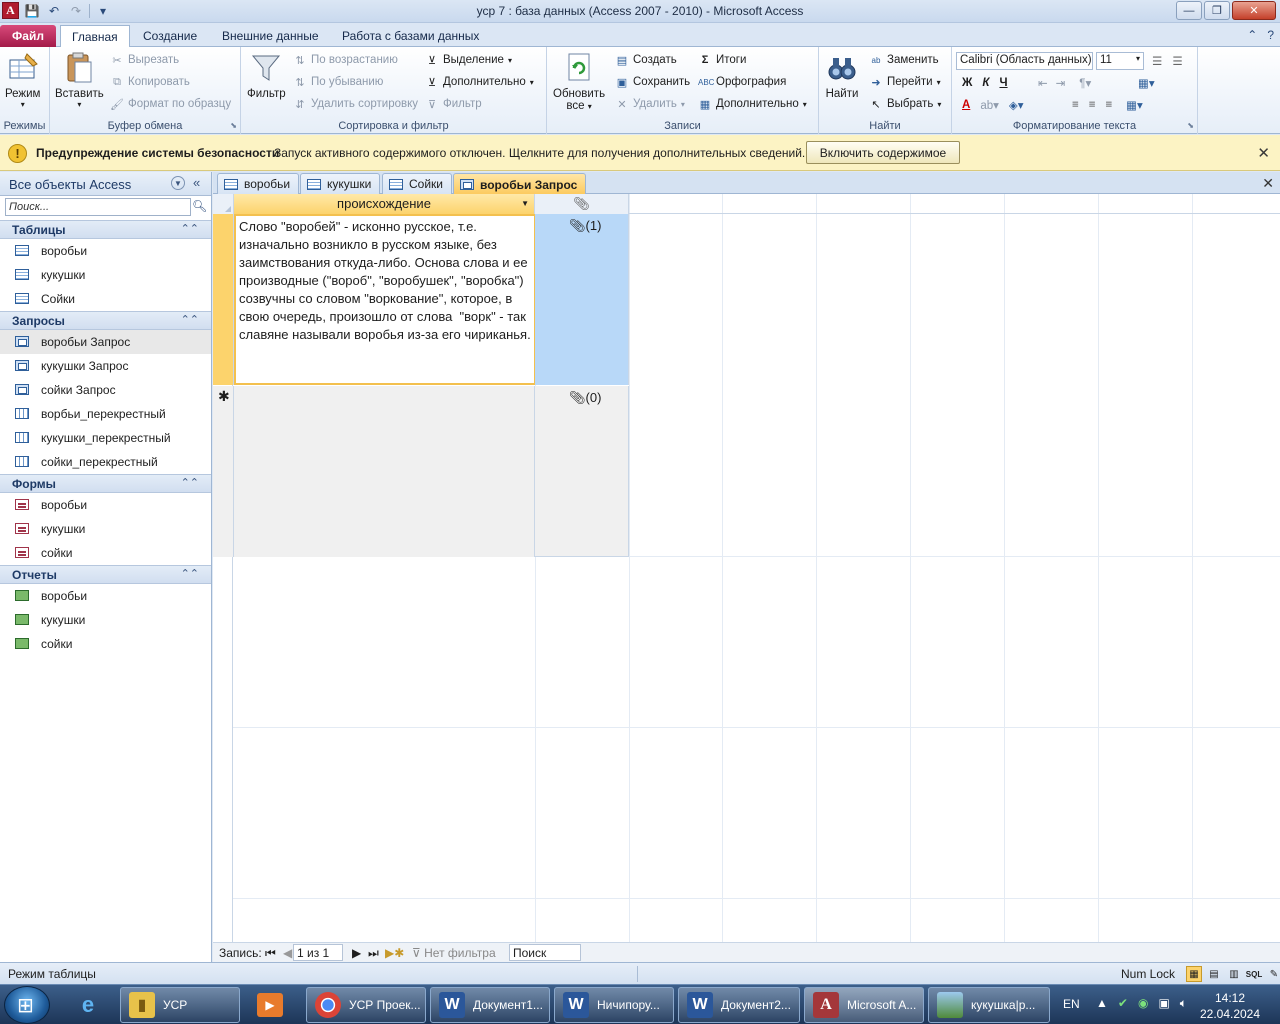  I want to click on list-numbers-icon: ☰, so click(1177, 61).